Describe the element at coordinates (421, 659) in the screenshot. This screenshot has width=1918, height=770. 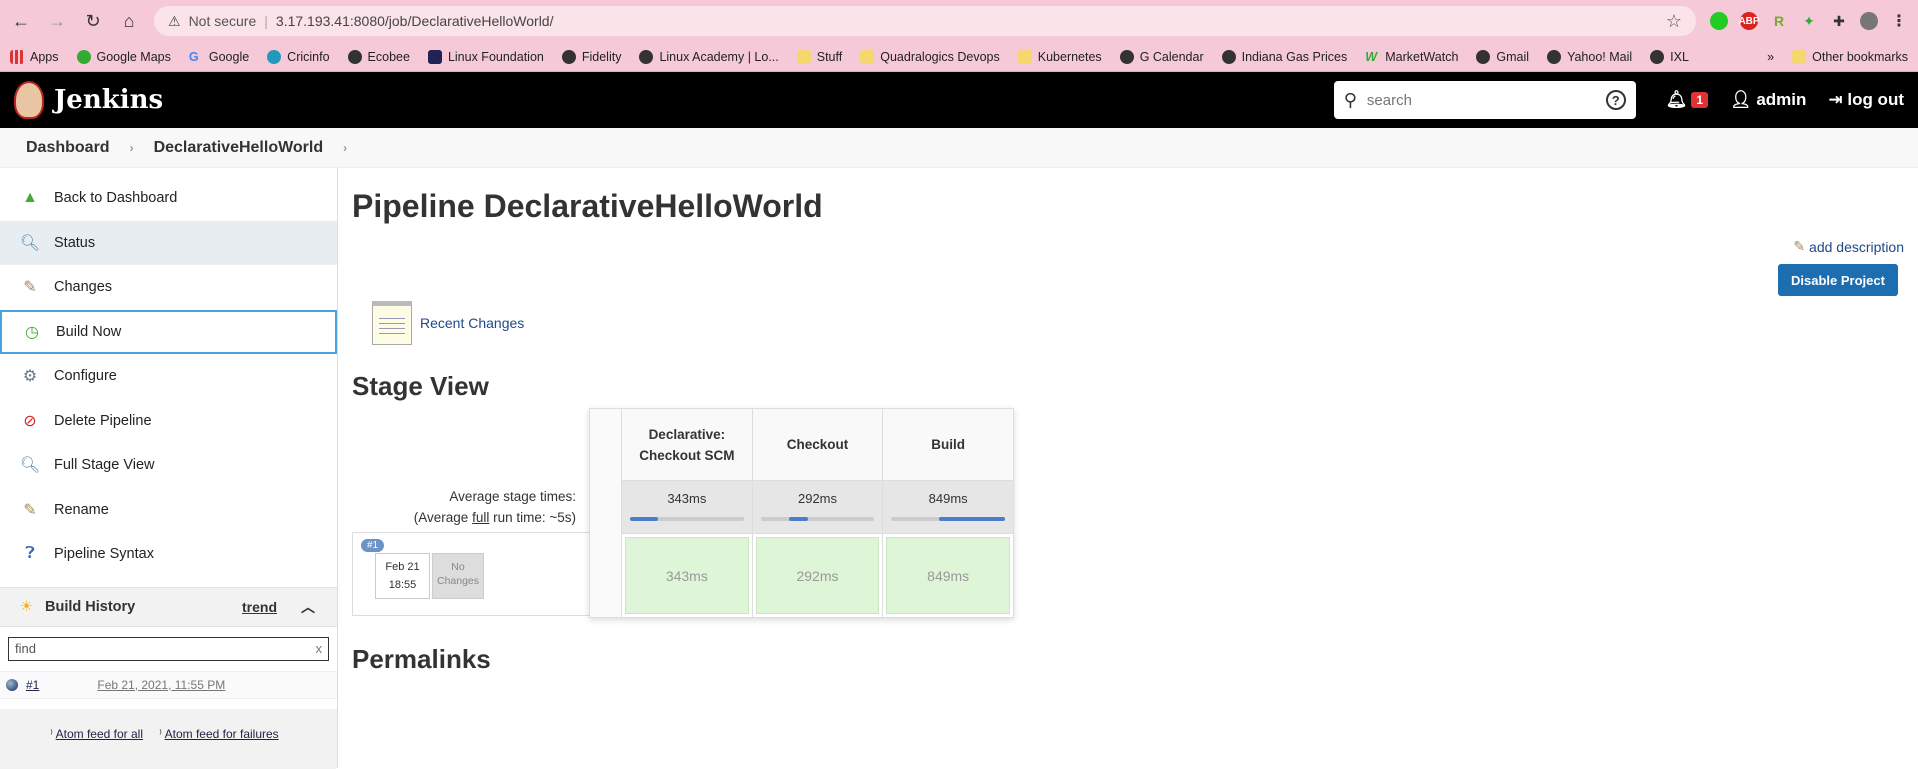
I see `permalinks-title: Permalinks` at that location.